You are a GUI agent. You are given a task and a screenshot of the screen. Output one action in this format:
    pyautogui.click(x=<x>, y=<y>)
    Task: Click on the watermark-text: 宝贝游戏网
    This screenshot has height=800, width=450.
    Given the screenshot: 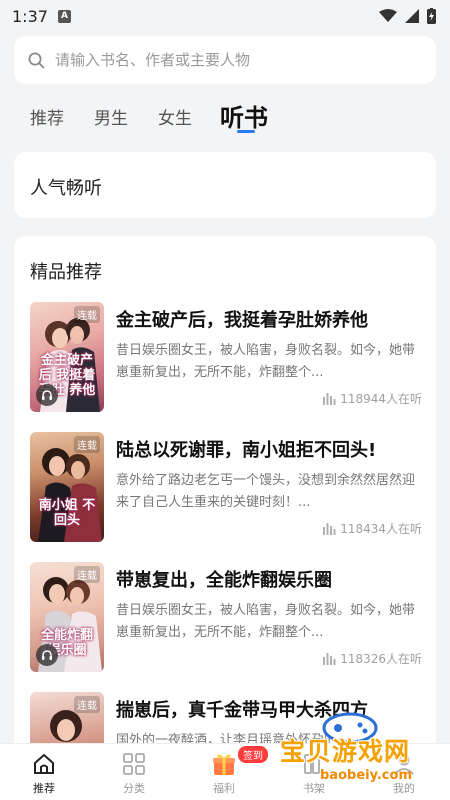 What is the action you would take?
    pyautogui.click(x=345, y=751)
    